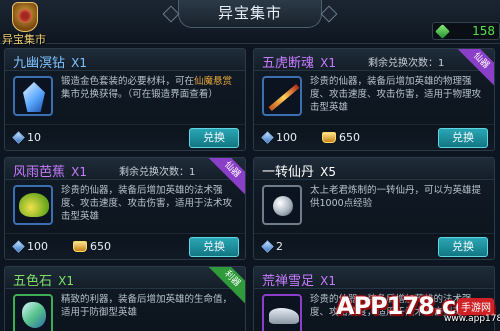 The height and width of the screenshot is (331, 500). I want to click on item-name: 一转仙丹 X5, so click(299, 172).